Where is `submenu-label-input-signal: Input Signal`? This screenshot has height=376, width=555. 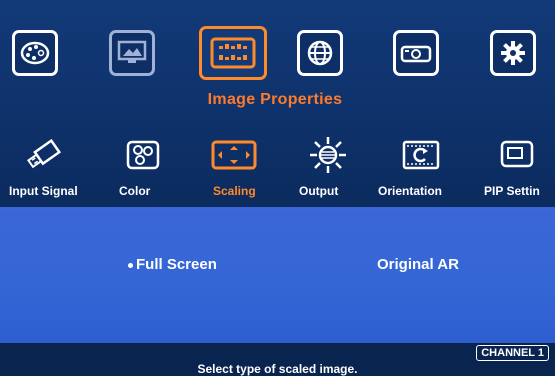
submenu-label-input-signal: Input Signal is located at coordinates (43, 191).